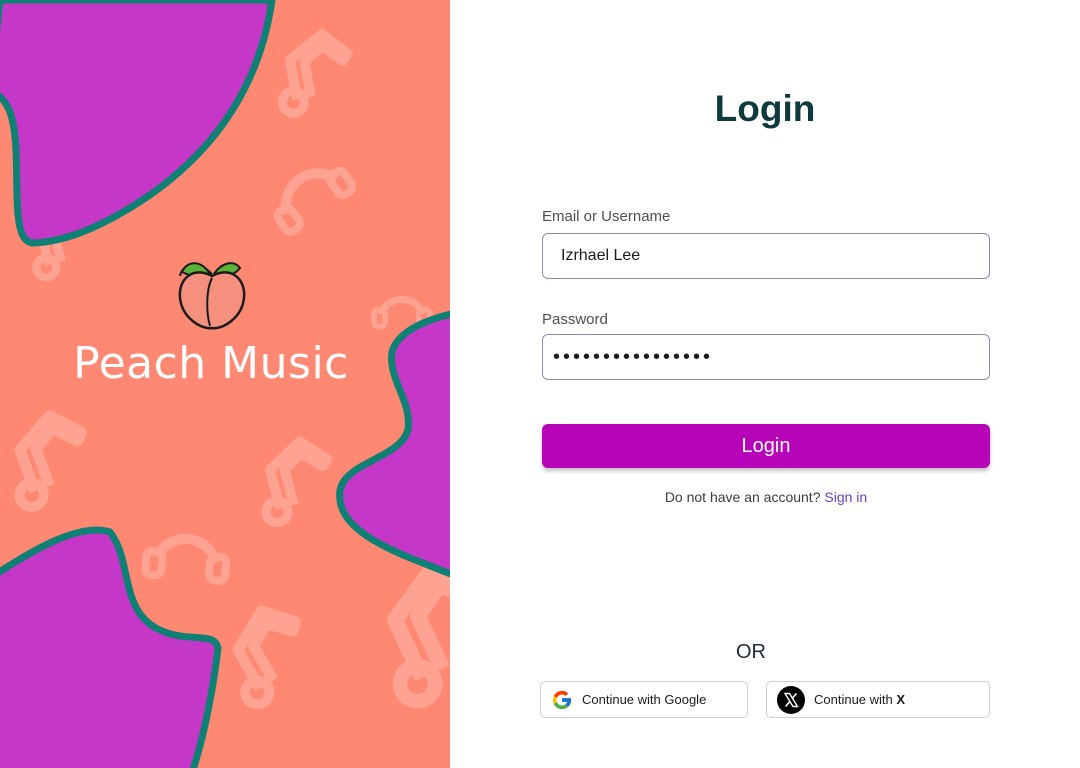  I want to click on top-left-blob, so click(138, 123).